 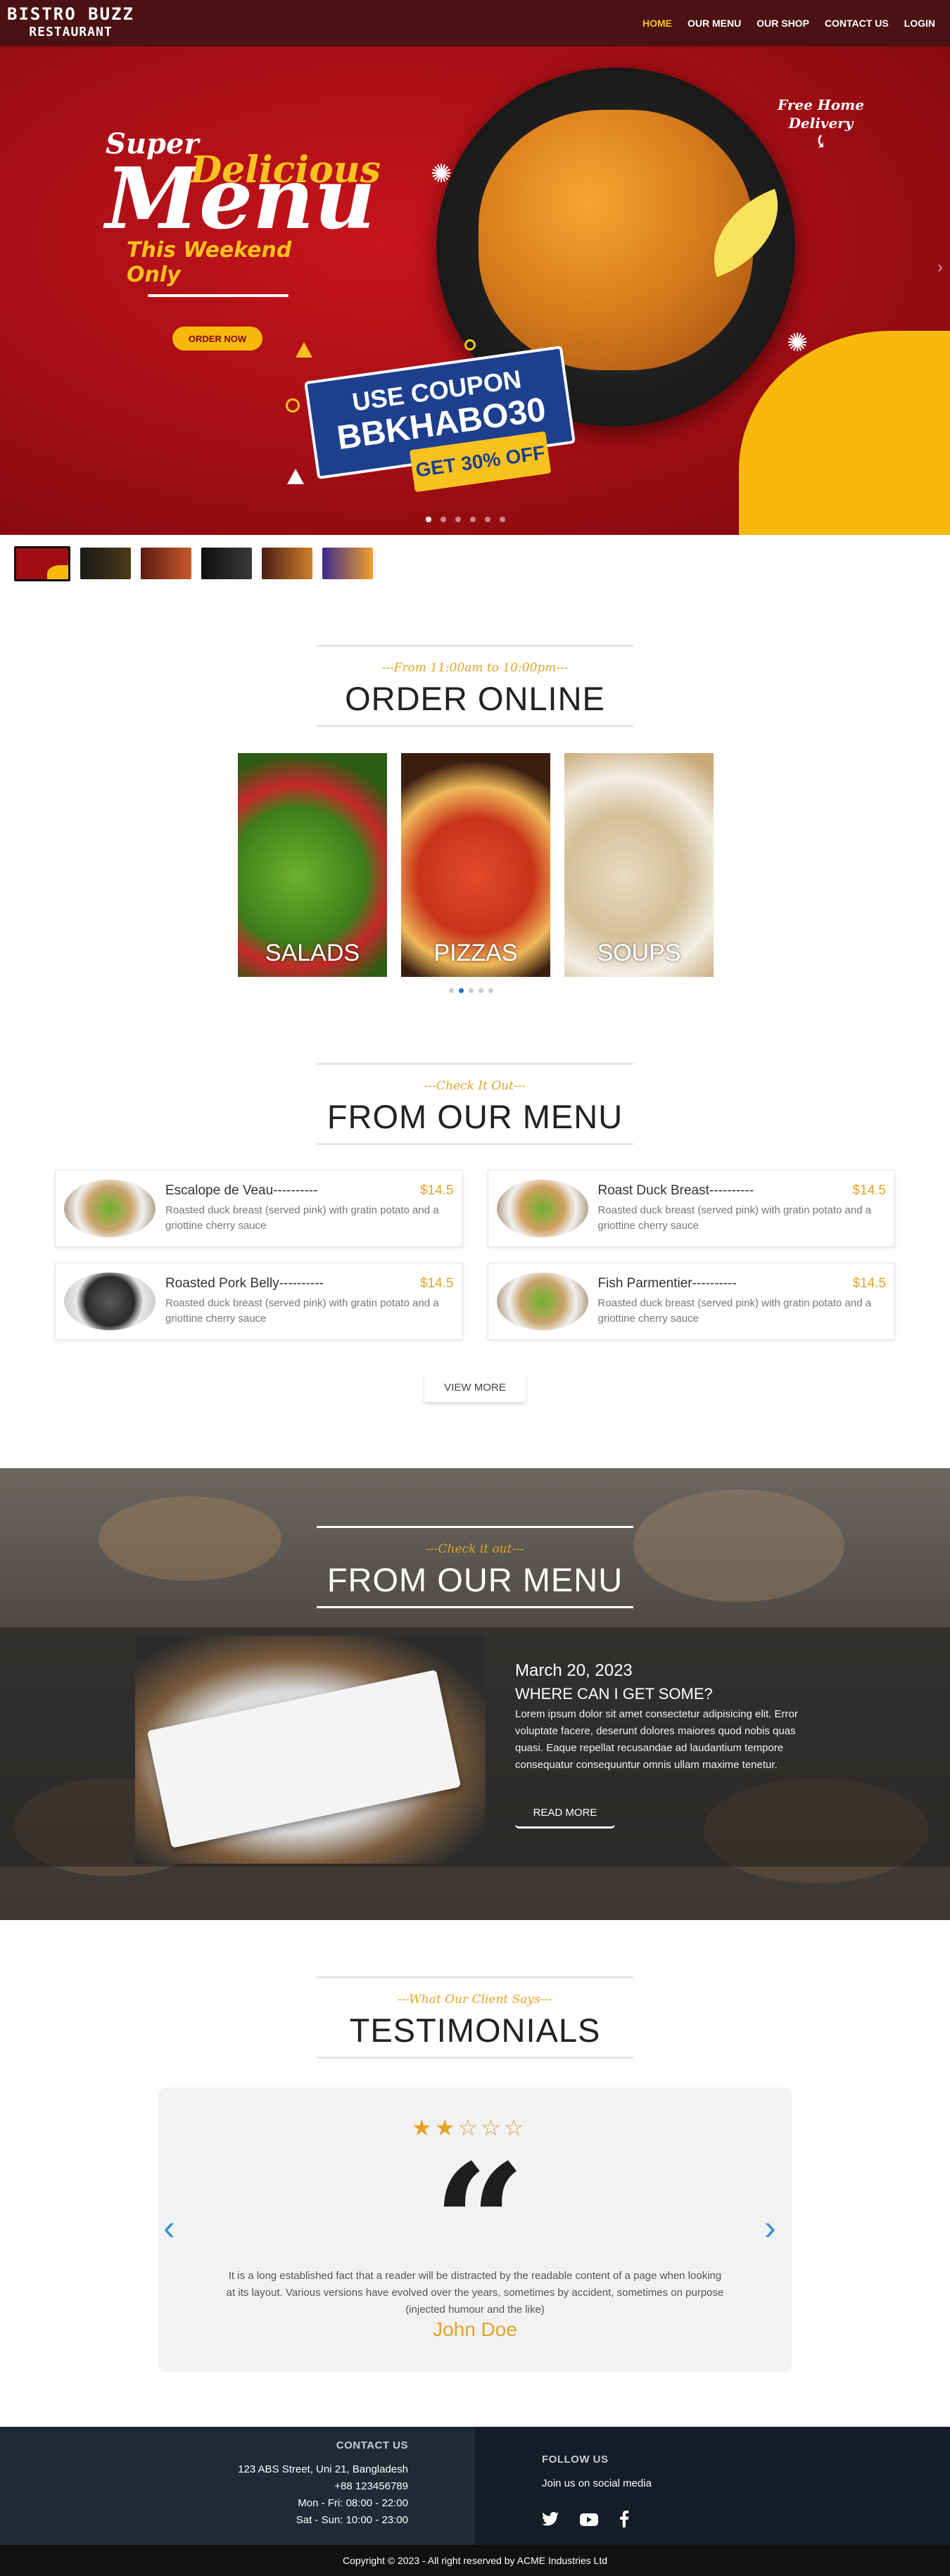 I want to click on twitter-icon, so click(x=550, y=2521).